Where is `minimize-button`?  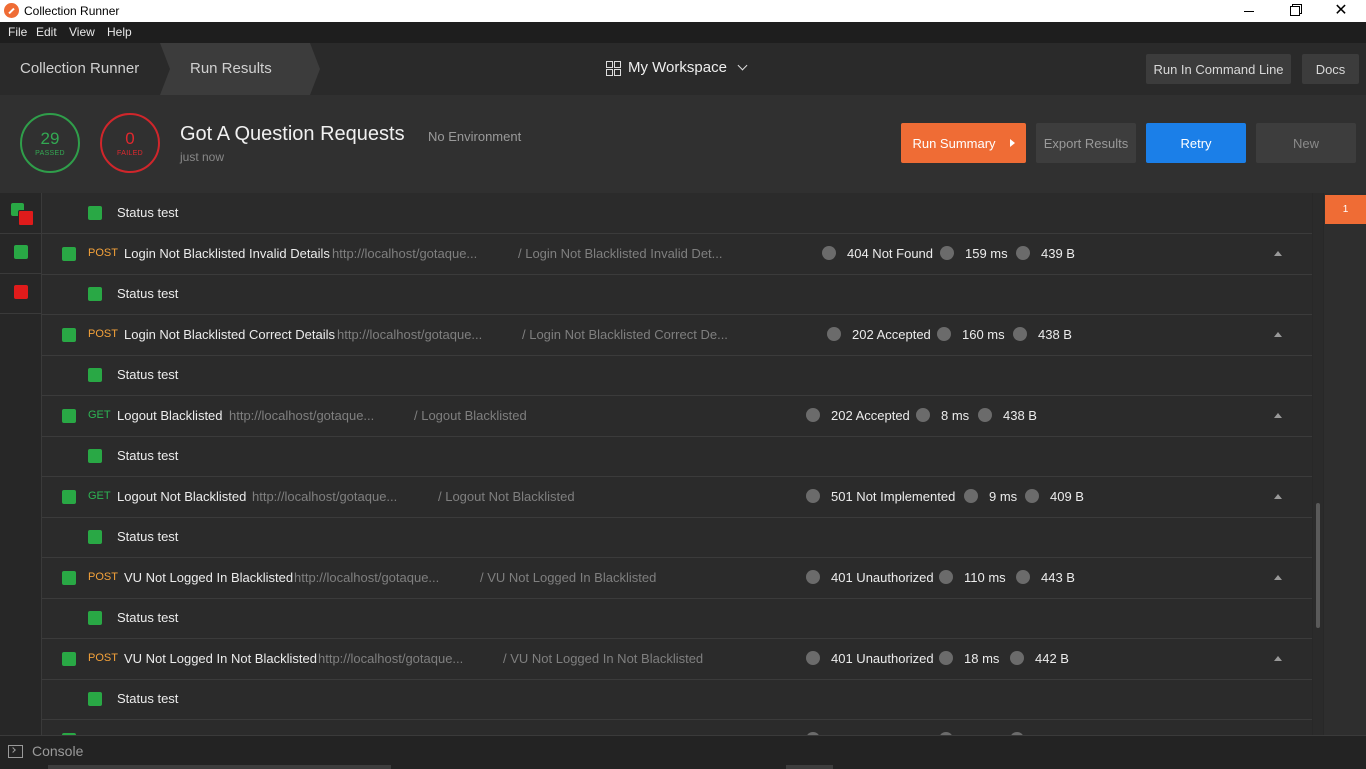 minimize-button is located at coordinates (1249, 11).